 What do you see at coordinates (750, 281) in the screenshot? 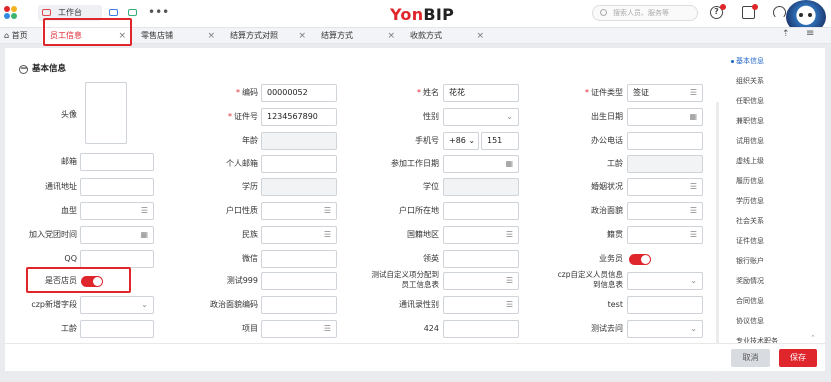
I see `nav-item-reward: 奖励情况` at bounding box center [750, 281].